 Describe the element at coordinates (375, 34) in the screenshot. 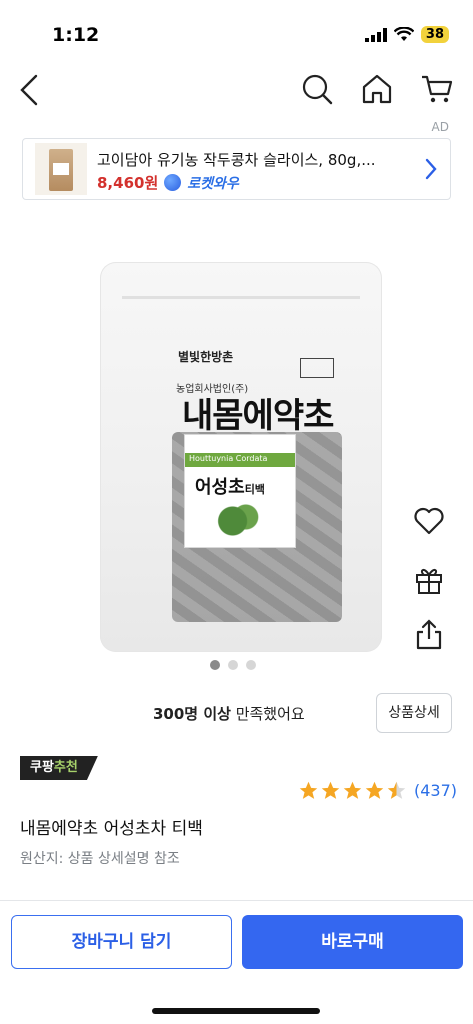

I see `signal-icon` at that location.